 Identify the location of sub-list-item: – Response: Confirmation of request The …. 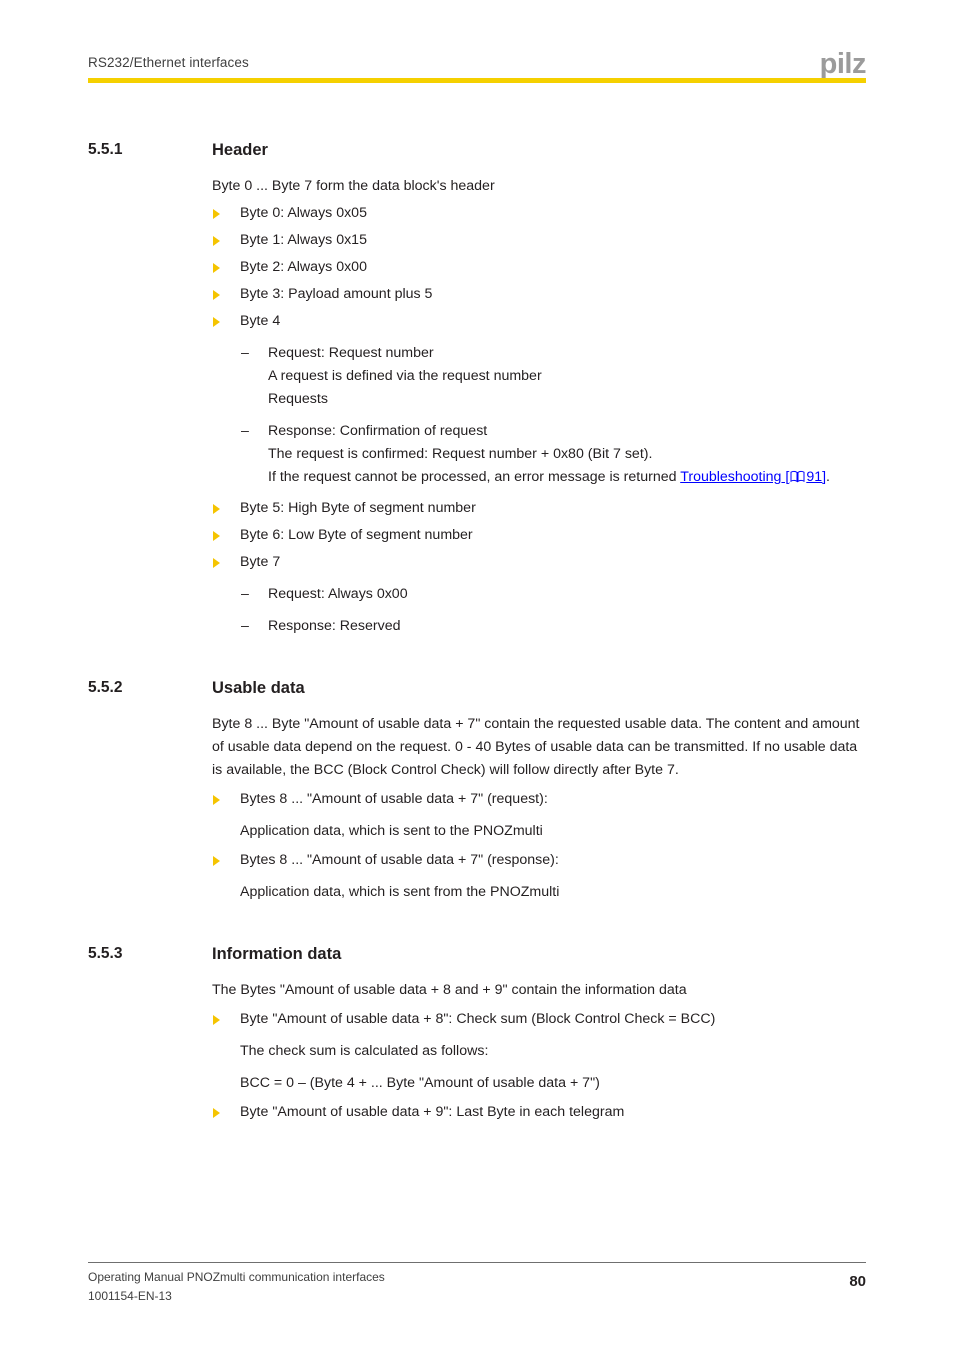
(553, 455).